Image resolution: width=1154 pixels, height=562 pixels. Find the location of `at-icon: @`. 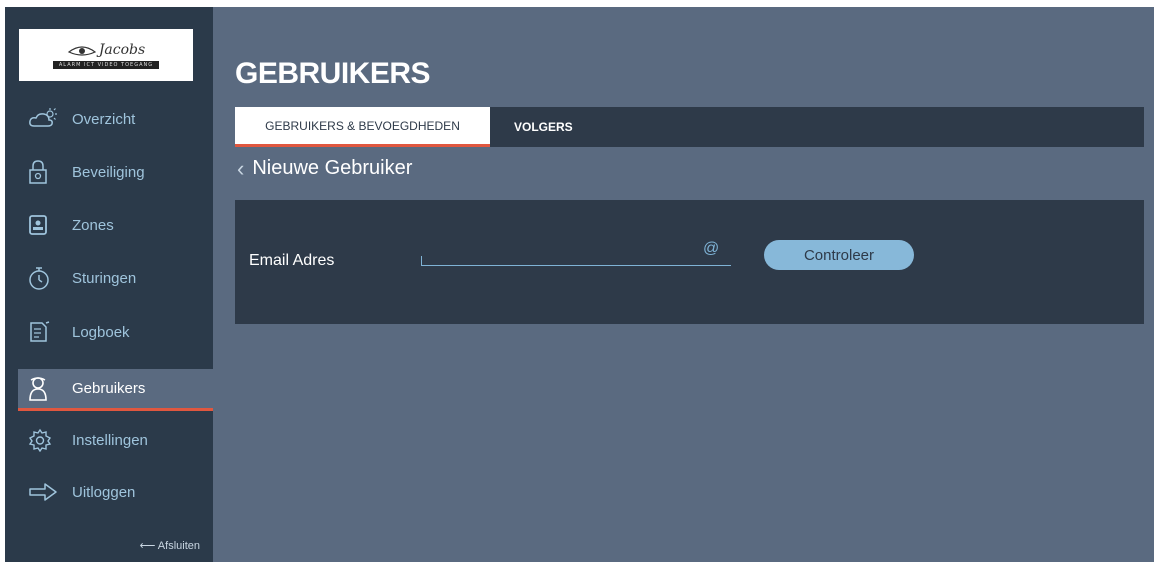

at-icon: @ is located at coordinates (711, 248).